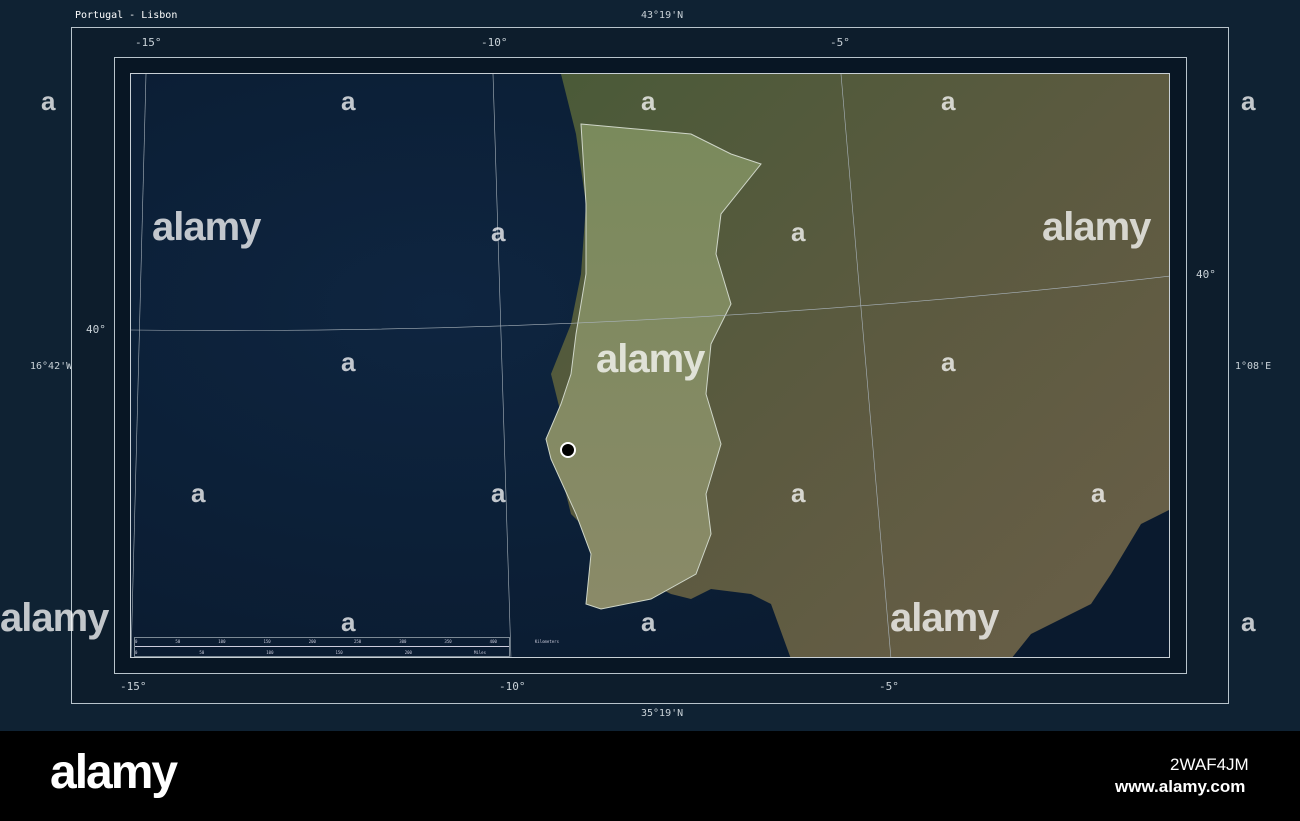 This screenshot has width=1300, height=821. What do you see at coordinates (310, 652) in the screenshot?
I see `mile-ticks: 0 50 100 150 200 Miles` at bounding box center [310, 652].